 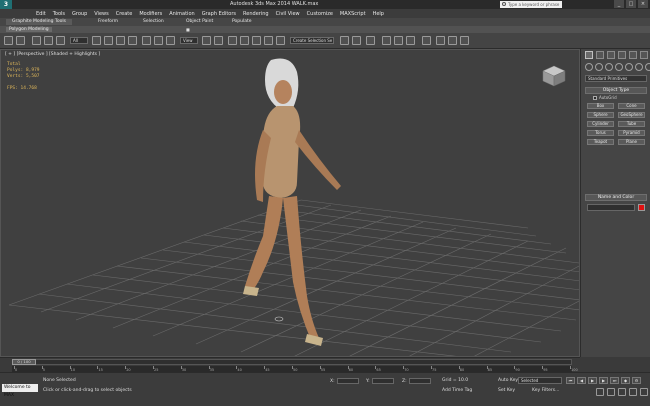 What do you see at coordinates (631, 115) in the screenshot?
I see `geosphere-button: GeoSphere` at bounding box center [631, 115].